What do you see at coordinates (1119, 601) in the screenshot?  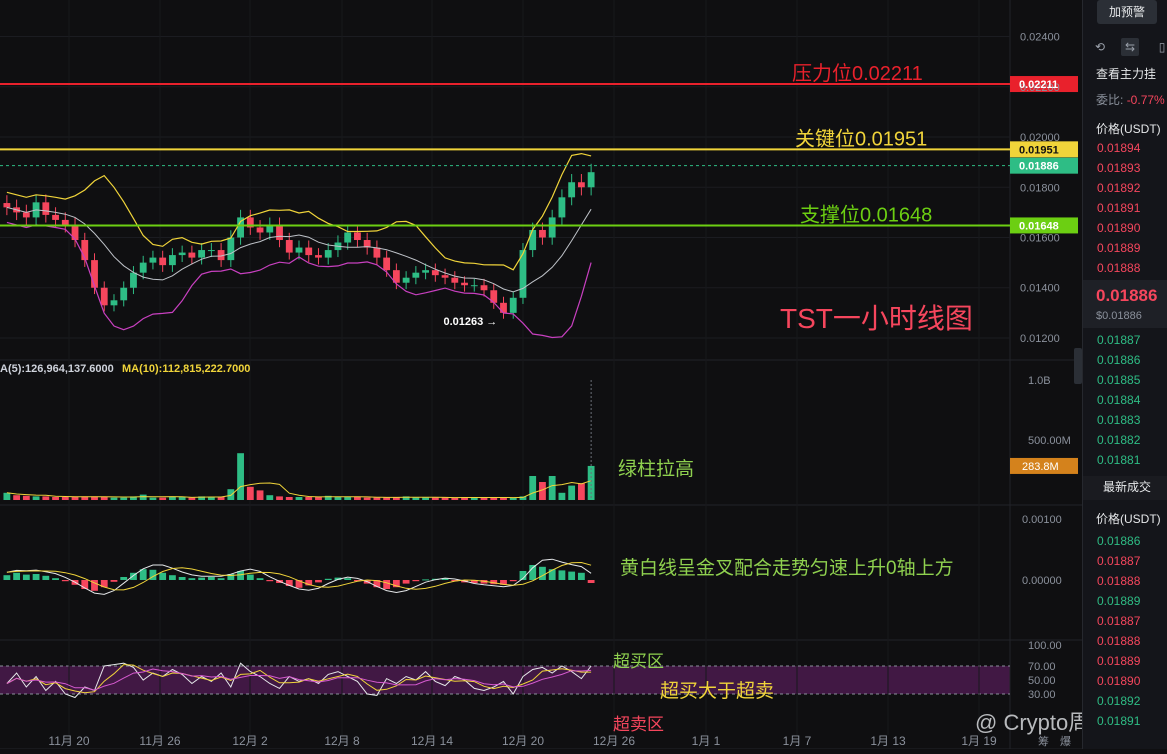 I see `trade-row: 0.01889` at bounding box center [1119, 601].